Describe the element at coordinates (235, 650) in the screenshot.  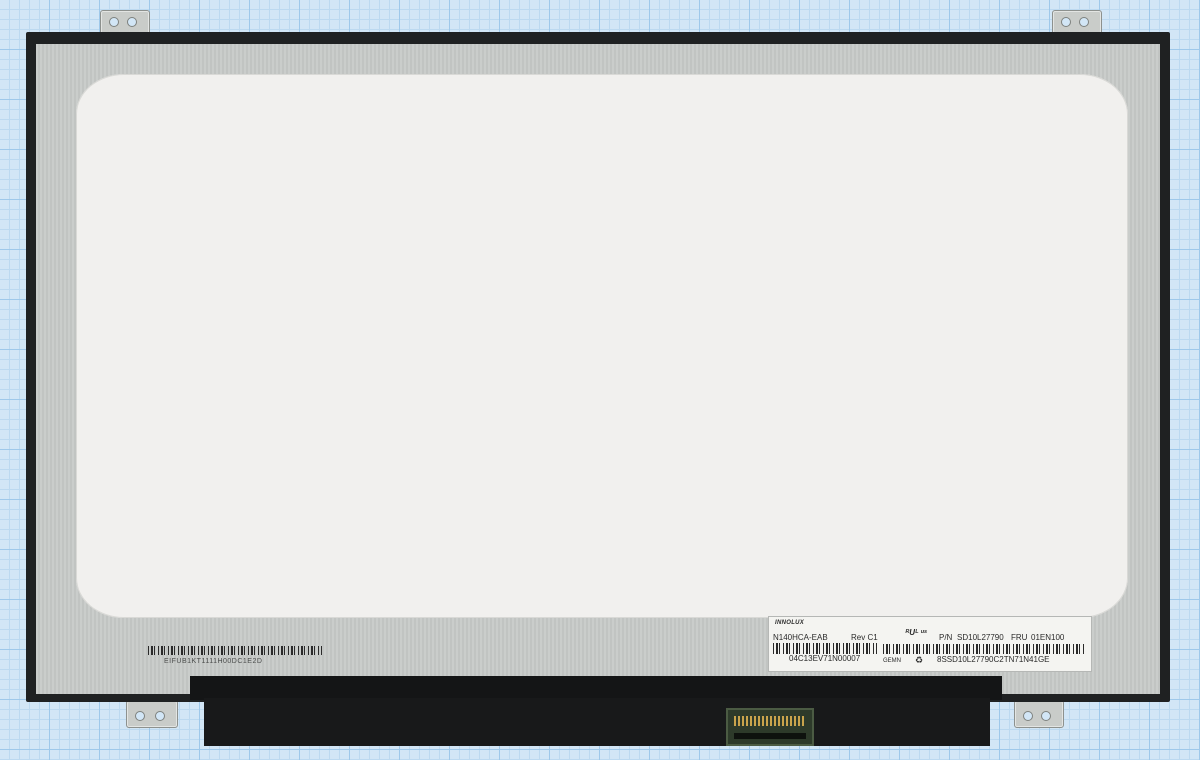
I see `panel-barcode` at that location.